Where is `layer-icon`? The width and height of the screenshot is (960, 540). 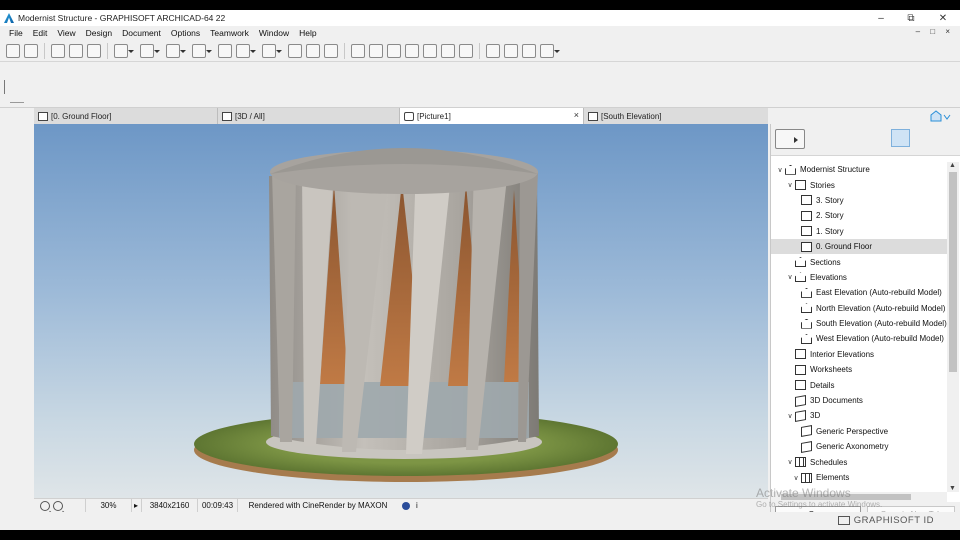 layer-icon is located at coordinates (124, 50).